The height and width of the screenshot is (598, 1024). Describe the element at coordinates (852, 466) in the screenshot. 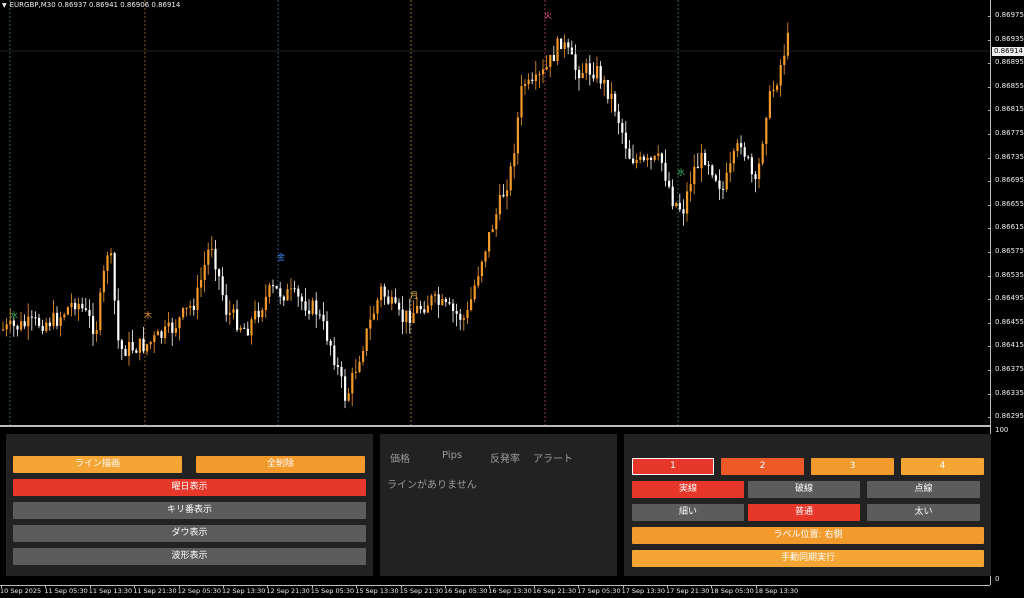

I see `line-slot-3-button: 3` at that location.